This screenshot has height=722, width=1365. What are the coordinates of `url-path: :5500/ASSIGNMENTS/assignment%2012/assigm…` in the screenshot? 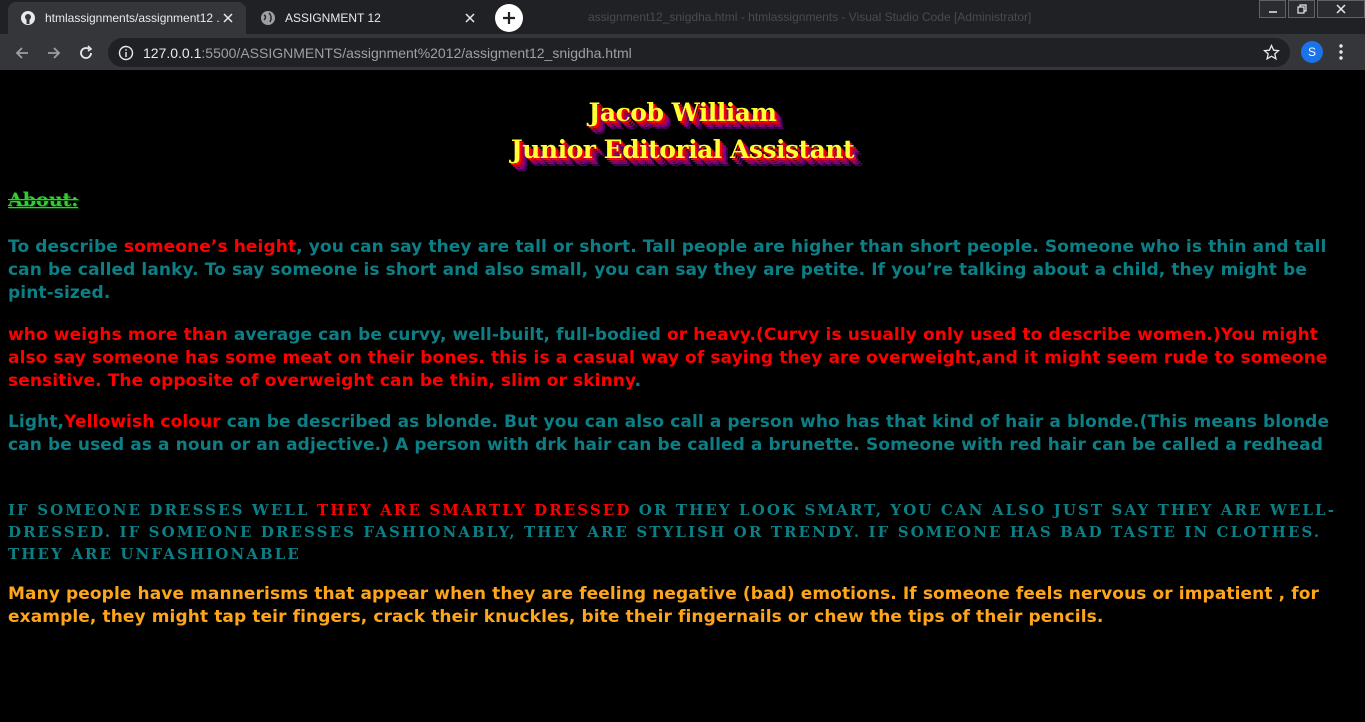 It's located at (416, 52).